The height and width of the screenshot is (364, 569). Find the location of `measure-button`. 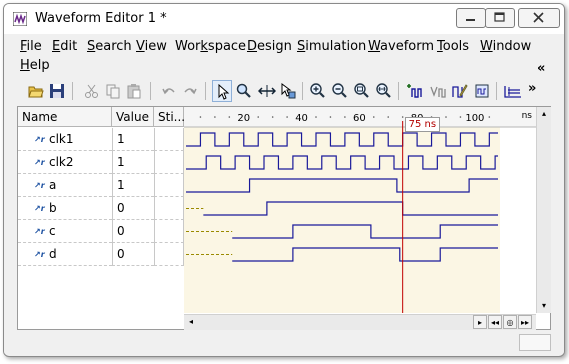

measure-button is located at coordinates (266, 91).